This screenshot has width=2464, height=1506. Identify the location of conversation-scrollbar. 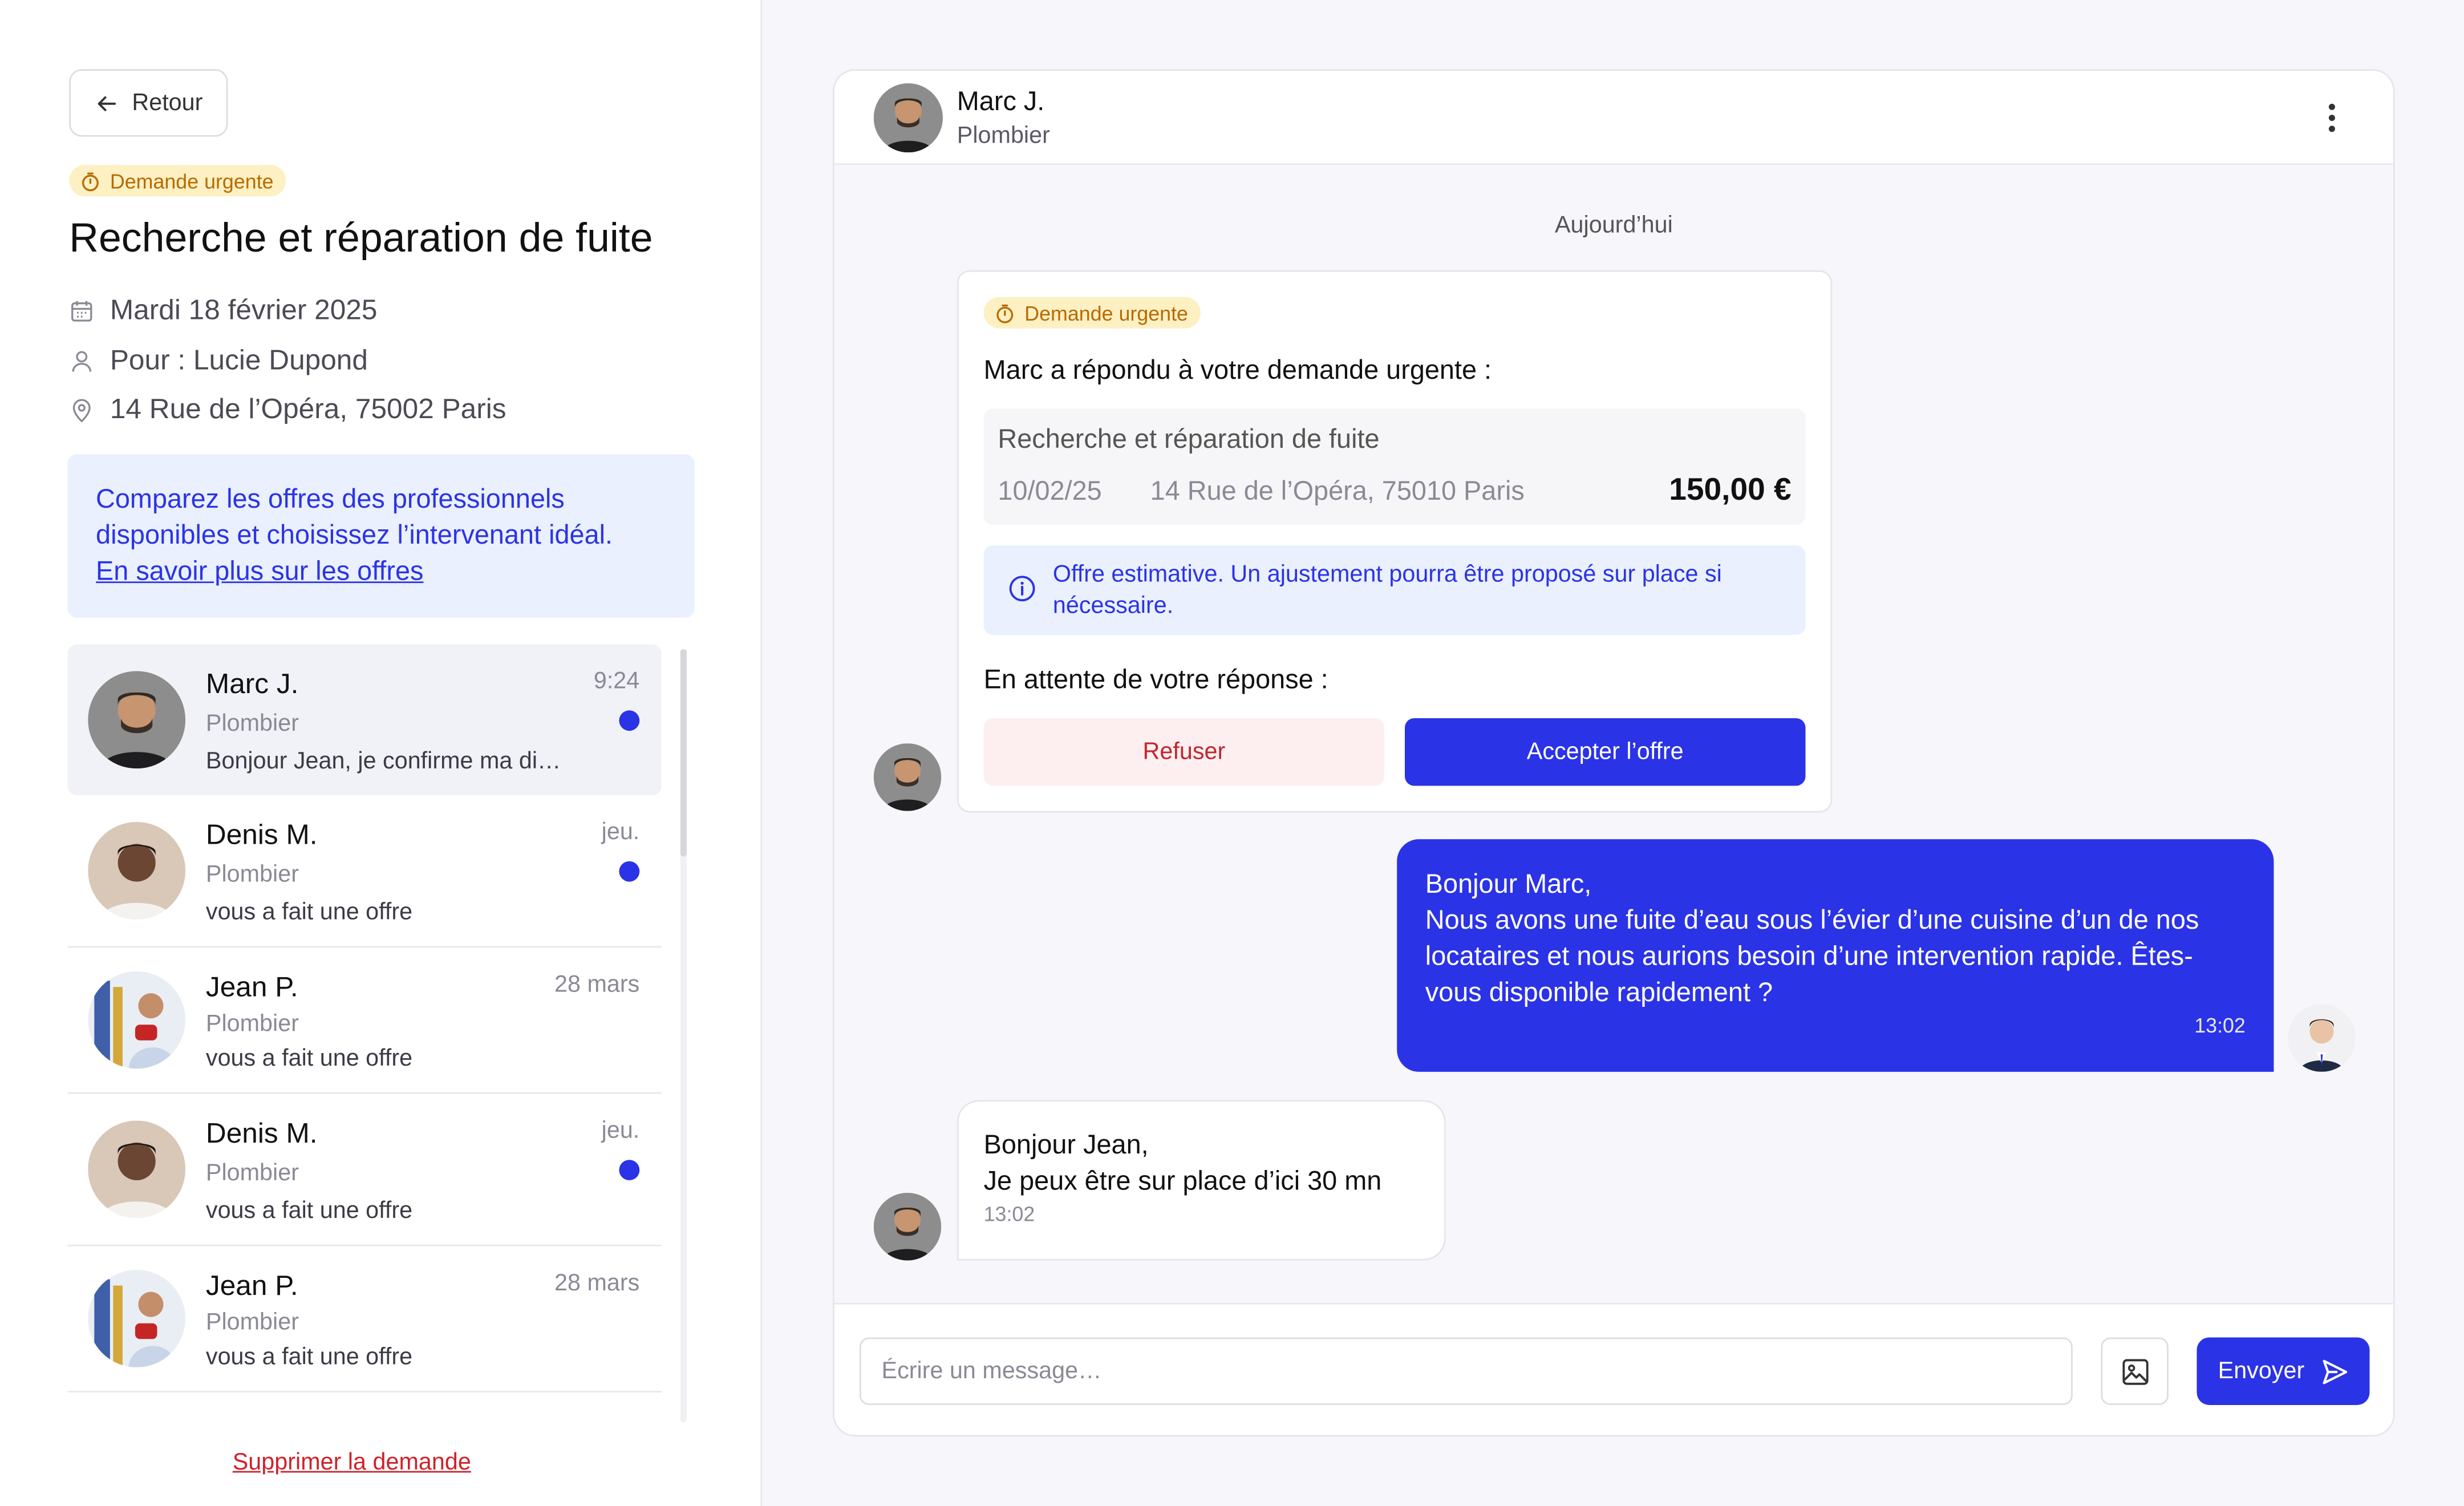
(684, 1036).